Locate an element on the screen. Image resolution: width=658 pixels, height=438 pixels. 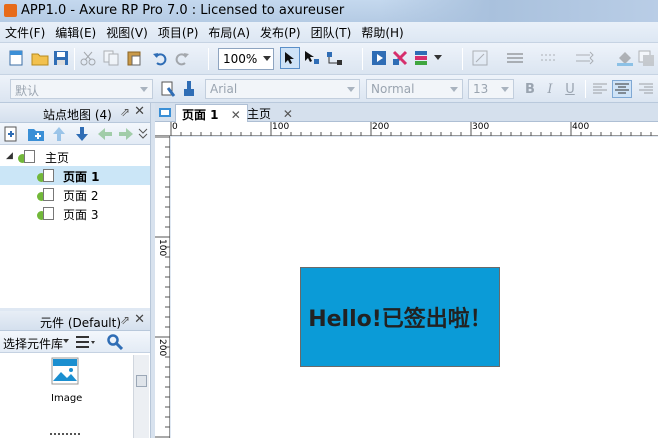
underline-icon: U is located at coordinates (570, 89).